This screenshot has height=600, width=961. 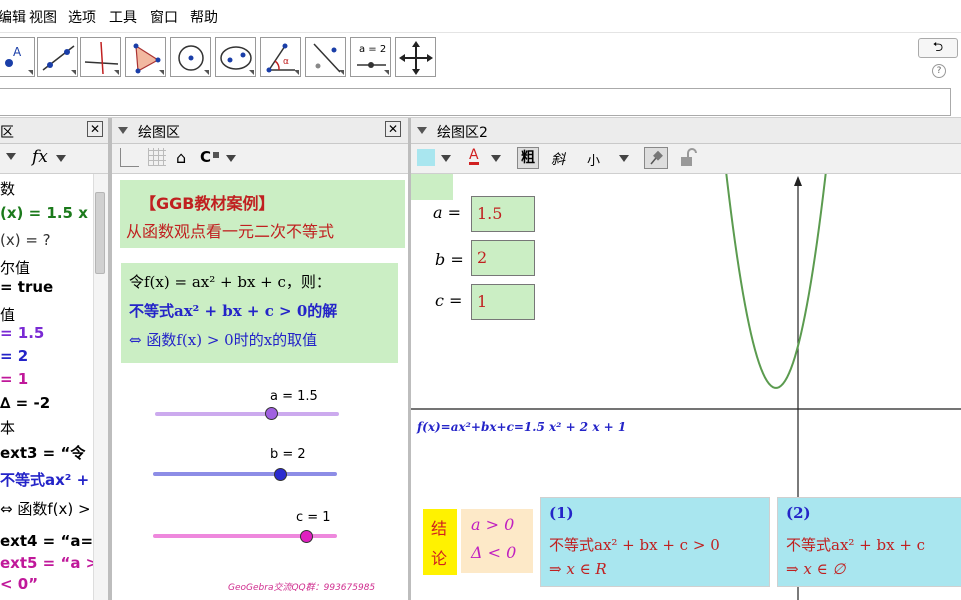 What do you see at coordinates (798, 513) in the screenshot?
I see `case2-title: (2)` at bounding box center [798, 513].